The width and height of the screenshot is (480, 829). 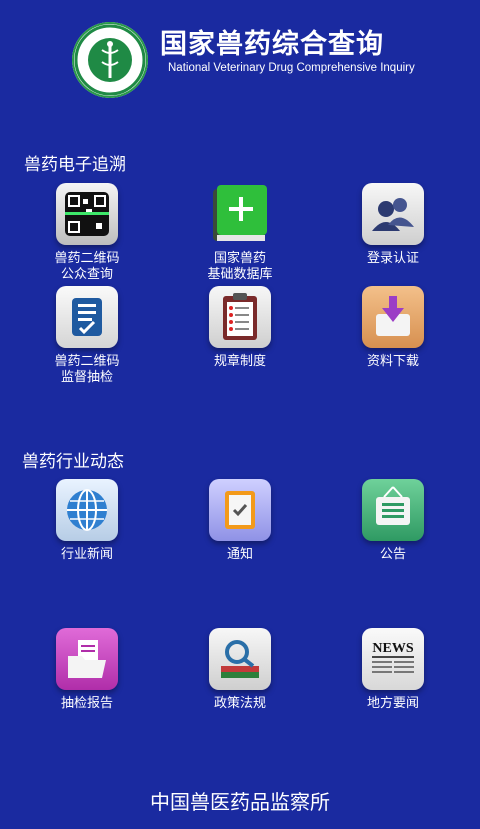 I want to click on tile-national-database: 国家兽药 基础数据库, so click(x=240, y=238).